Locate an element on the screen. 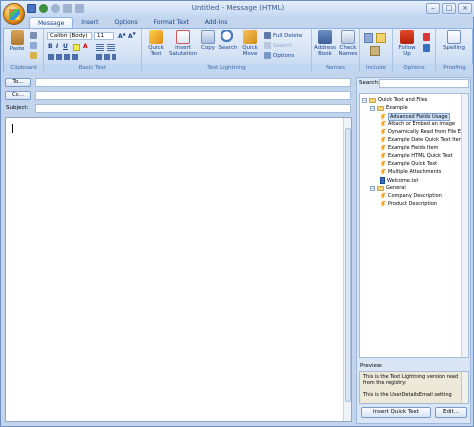  cc-field is located at coordinates (193, 95).